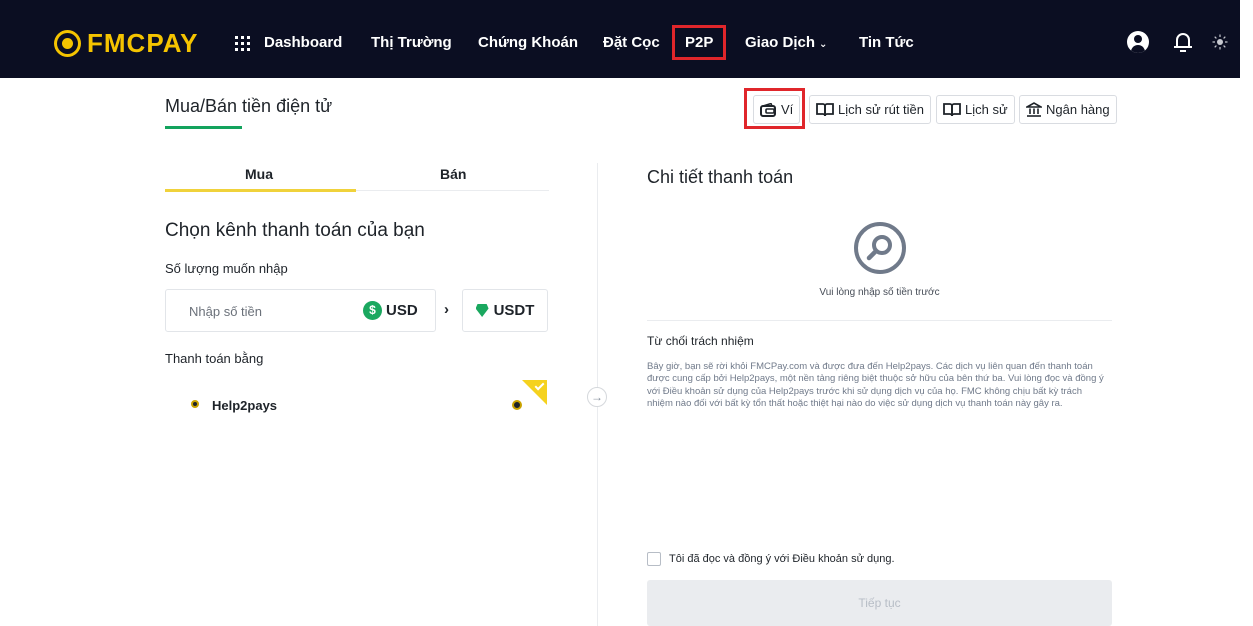 The width and height of the screenshot is (1253, 626). I want to click on nav-news: Tin Tức, so click(886, 42).